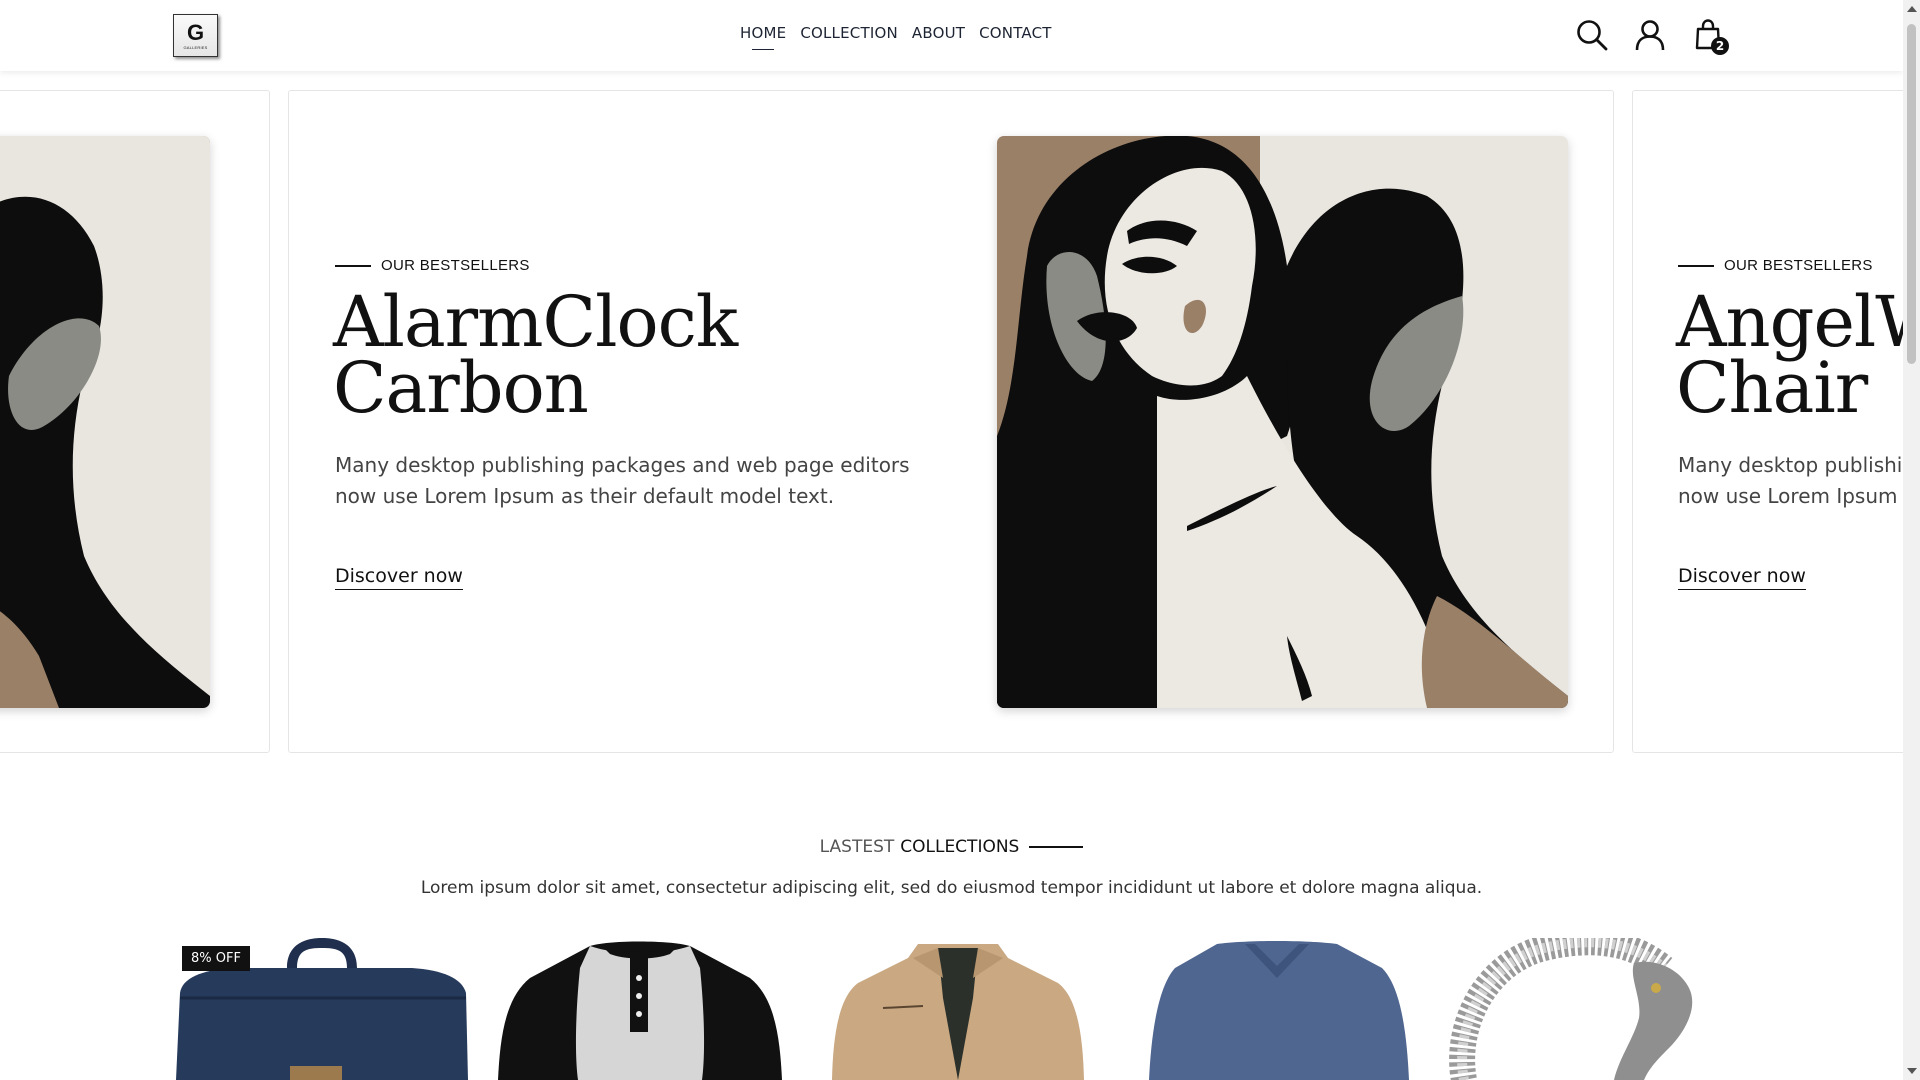  Describe the element at coordinates (1911, 540) in the screenshot. I see `page-scrollbar` at that location.